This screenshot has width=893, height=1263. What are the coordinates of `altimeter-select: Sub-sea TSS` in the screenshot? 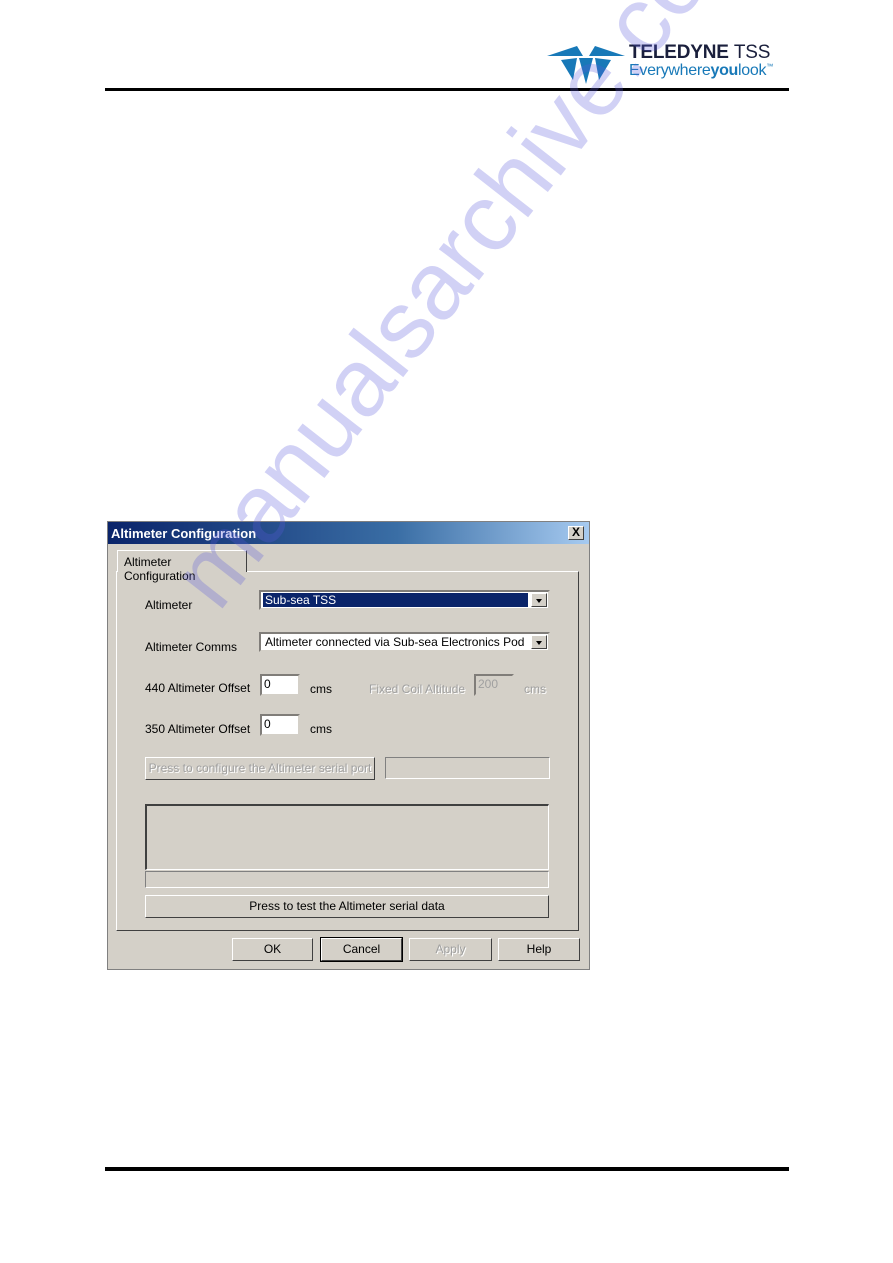 It's located at (404, 600).